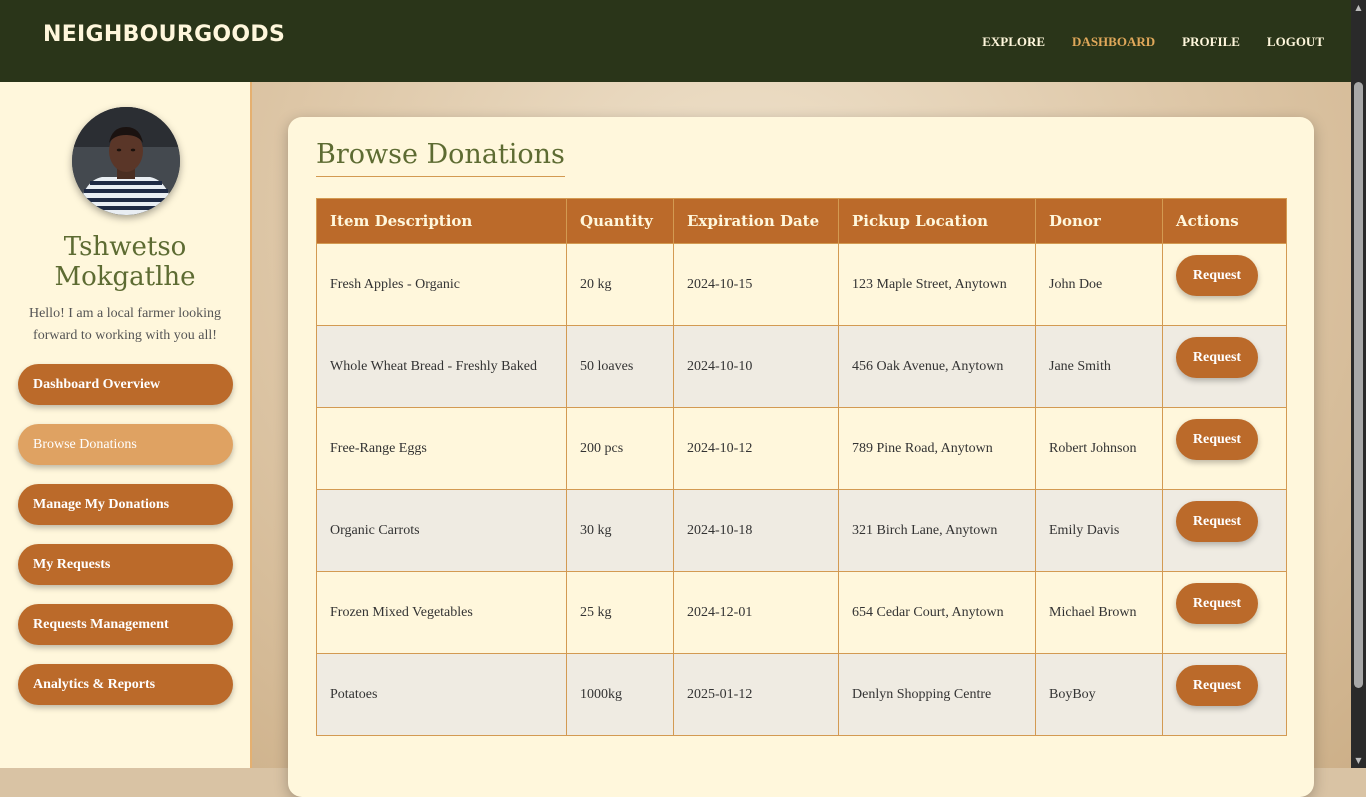 The width and height of the screenshot is (1366, 797). Describe the element at coordinates (125, 684) in the screenshot. I see `sidebar-item-analytics-reports: Analytics & Reports` at that location.